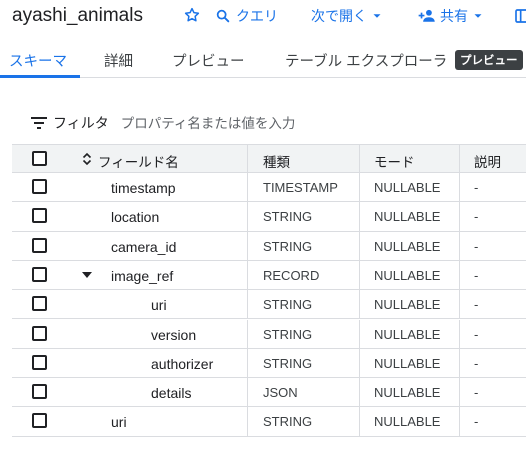  I want to click on filter-label: フィルタ, so click(81, 123).